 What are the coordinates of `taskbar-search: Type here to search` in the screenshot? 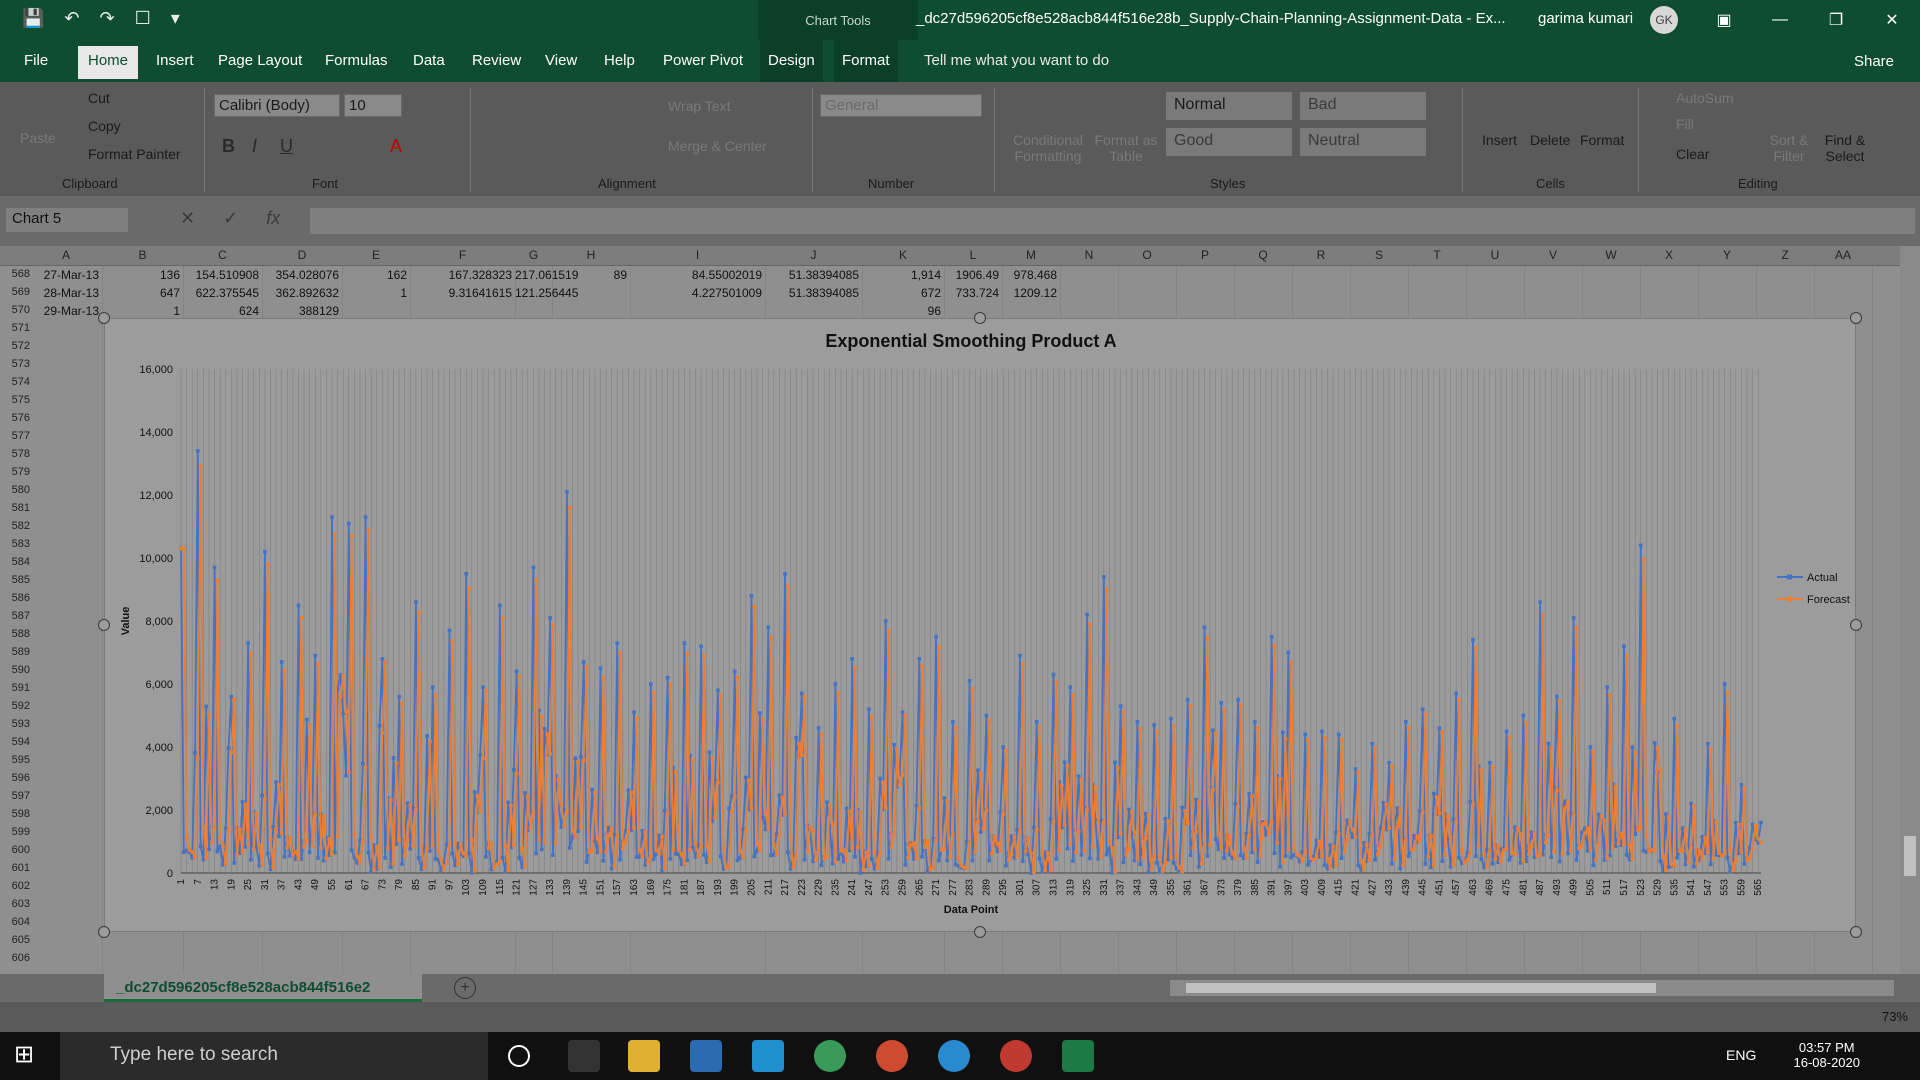 It's located at (274, 1056).